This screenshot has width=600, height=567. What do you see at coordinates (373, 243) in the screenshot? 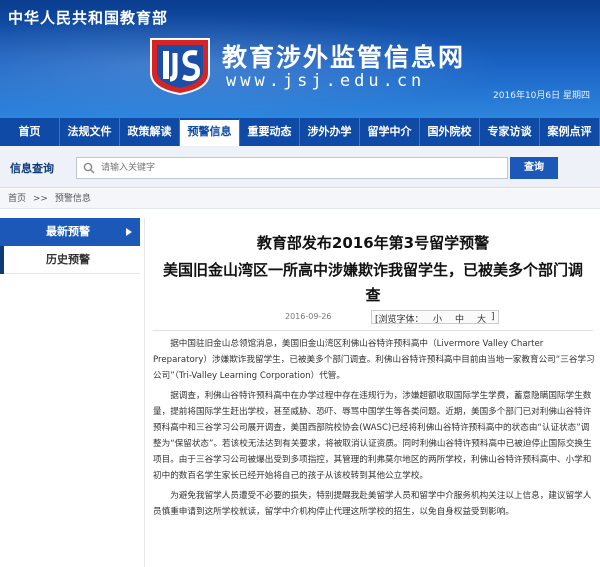
I see `article-title: 教育部发布2016年第3号留学预警` at bounding box center [373, 243].